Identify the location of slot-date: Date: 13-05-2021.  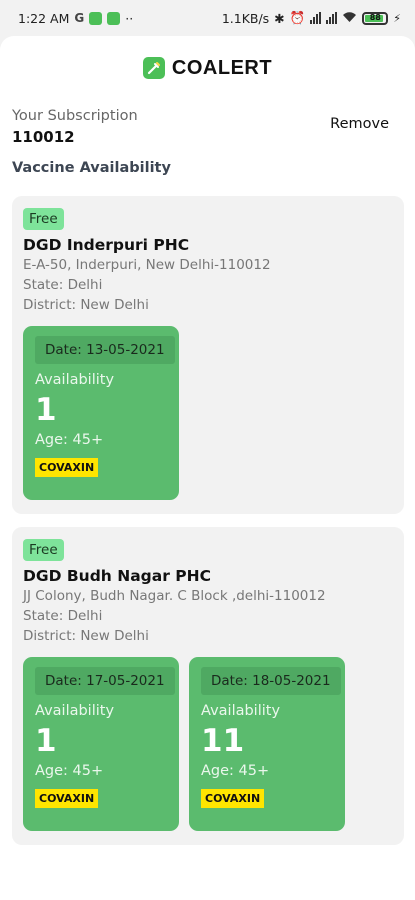
(105, 350).